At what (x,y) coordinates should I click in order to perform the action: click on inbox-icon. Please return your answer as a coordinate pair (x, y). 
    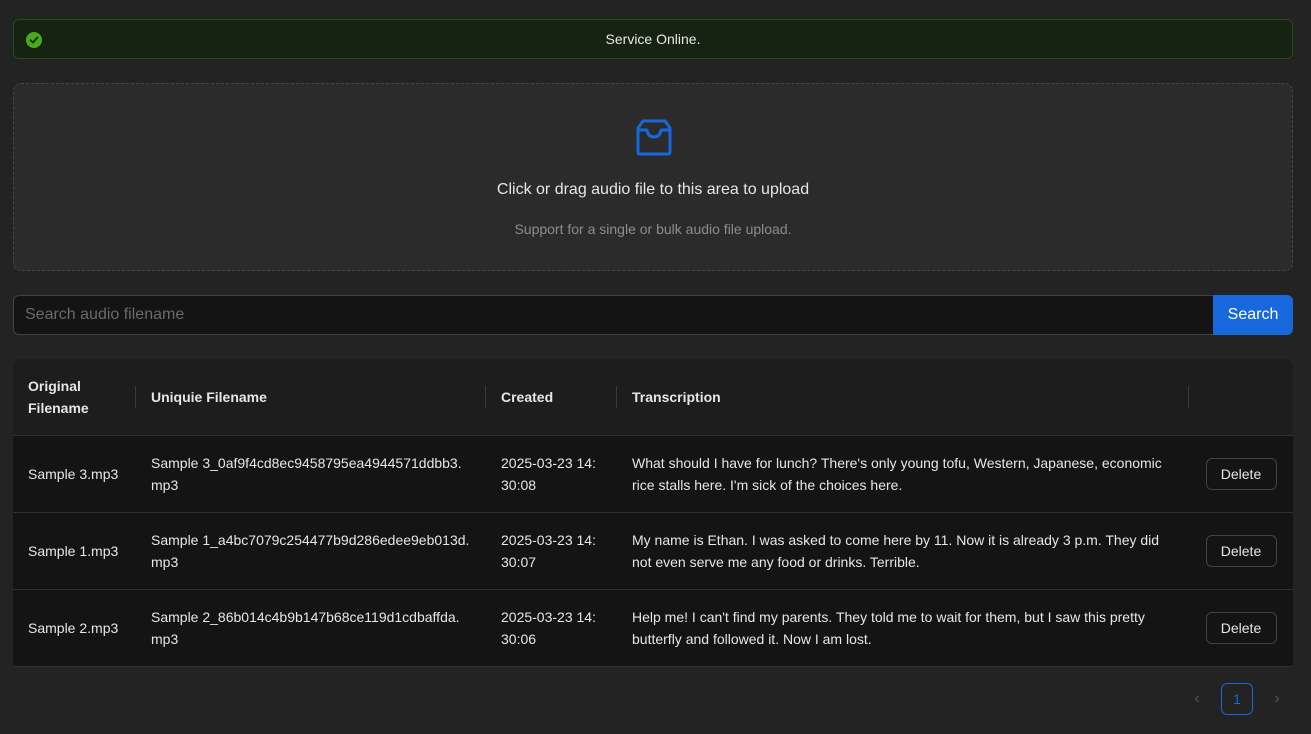
    Looking at the image, I should click on (654, 138).